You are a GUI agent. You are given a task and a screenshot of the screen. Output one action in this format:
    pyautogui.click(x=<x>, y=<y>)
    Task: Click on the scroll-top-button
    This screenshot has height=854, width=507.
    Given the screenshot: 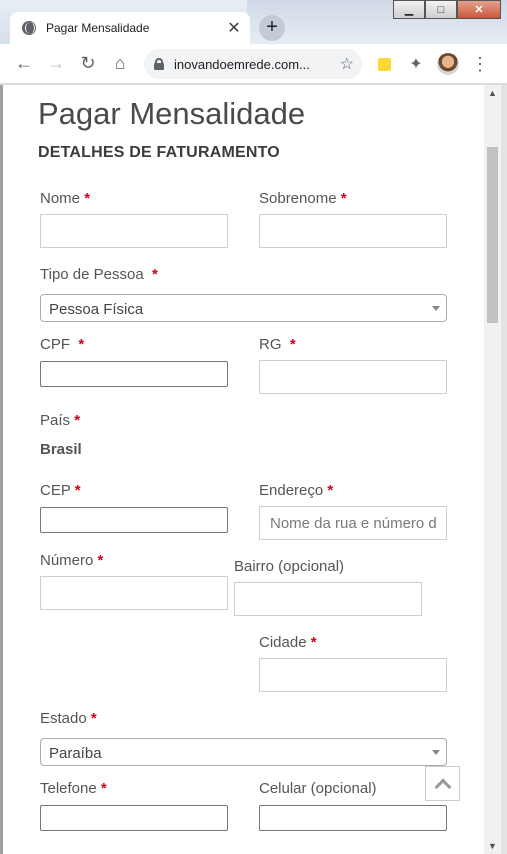 What is the action you would take?
    pyautogui.click(x=442, y=783)
    